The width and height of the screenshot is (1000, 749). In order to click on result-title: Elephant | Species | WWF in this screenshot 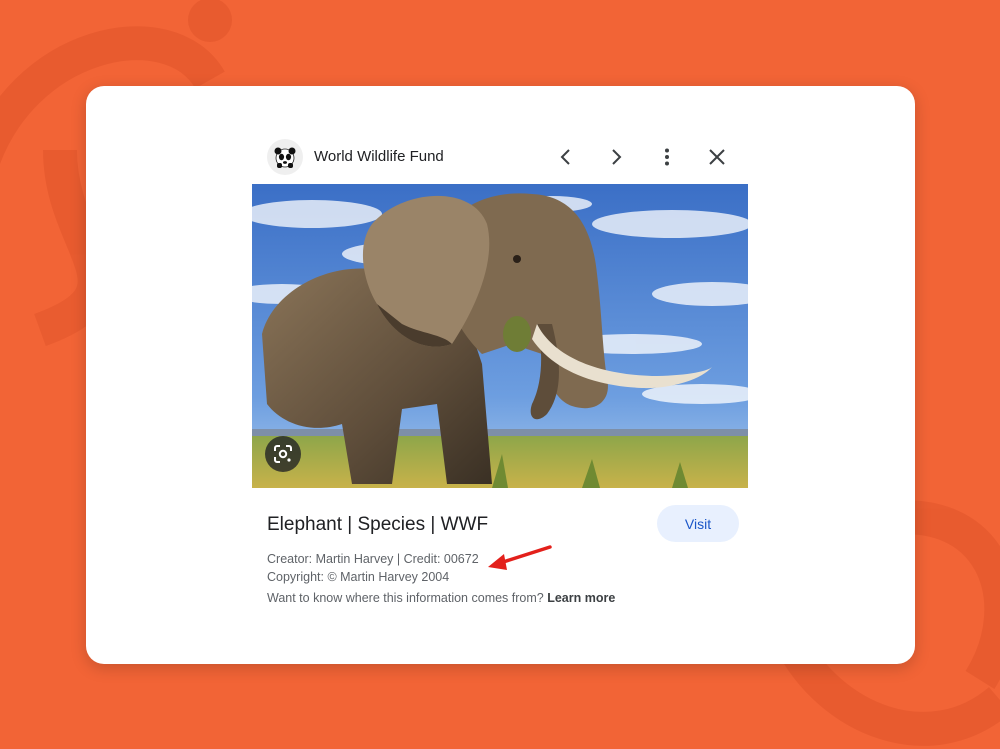, I will do `click(377, 525)`.